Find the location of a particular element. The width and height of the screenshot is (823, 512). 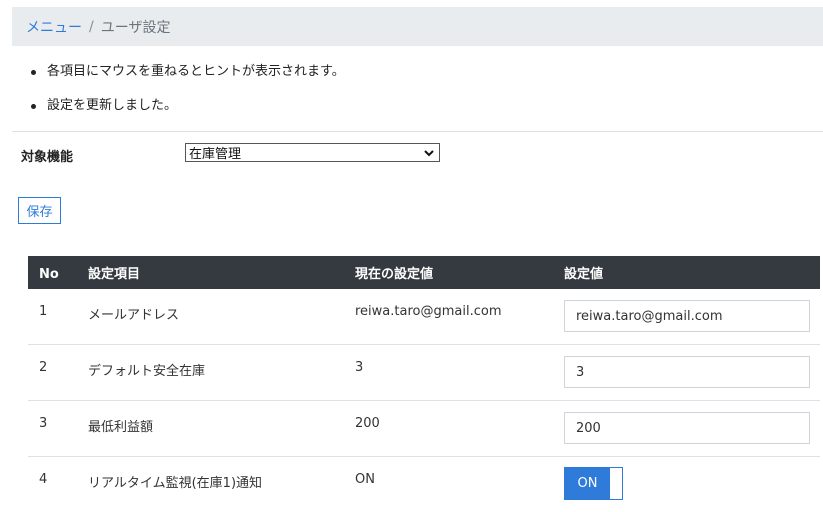

safety-stock-field-value: 3 is located at coordinates (580, 372).